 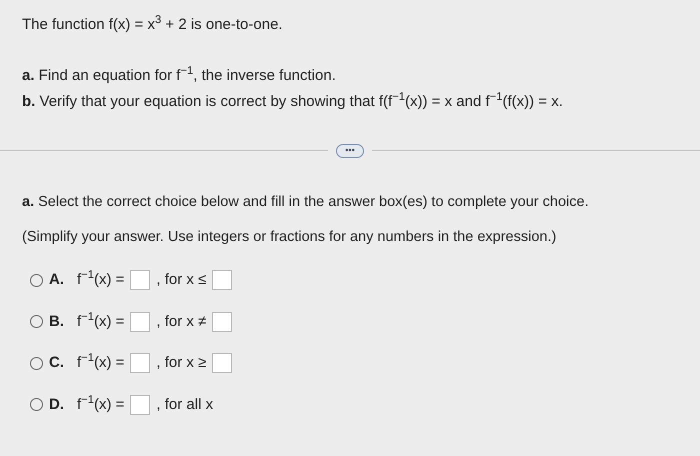 I want to click on condition-text: , for x ≤, so click(x=181, y=280).